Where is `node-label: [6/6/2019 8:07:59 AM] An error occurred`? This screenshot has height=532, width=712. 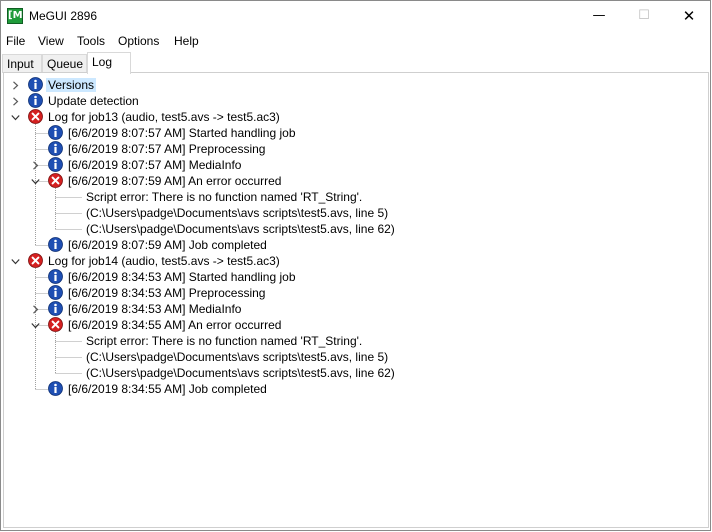 node-label: [6/6/2019 8:07:59 AM] An error occurred is located at coordinates (175, 181).